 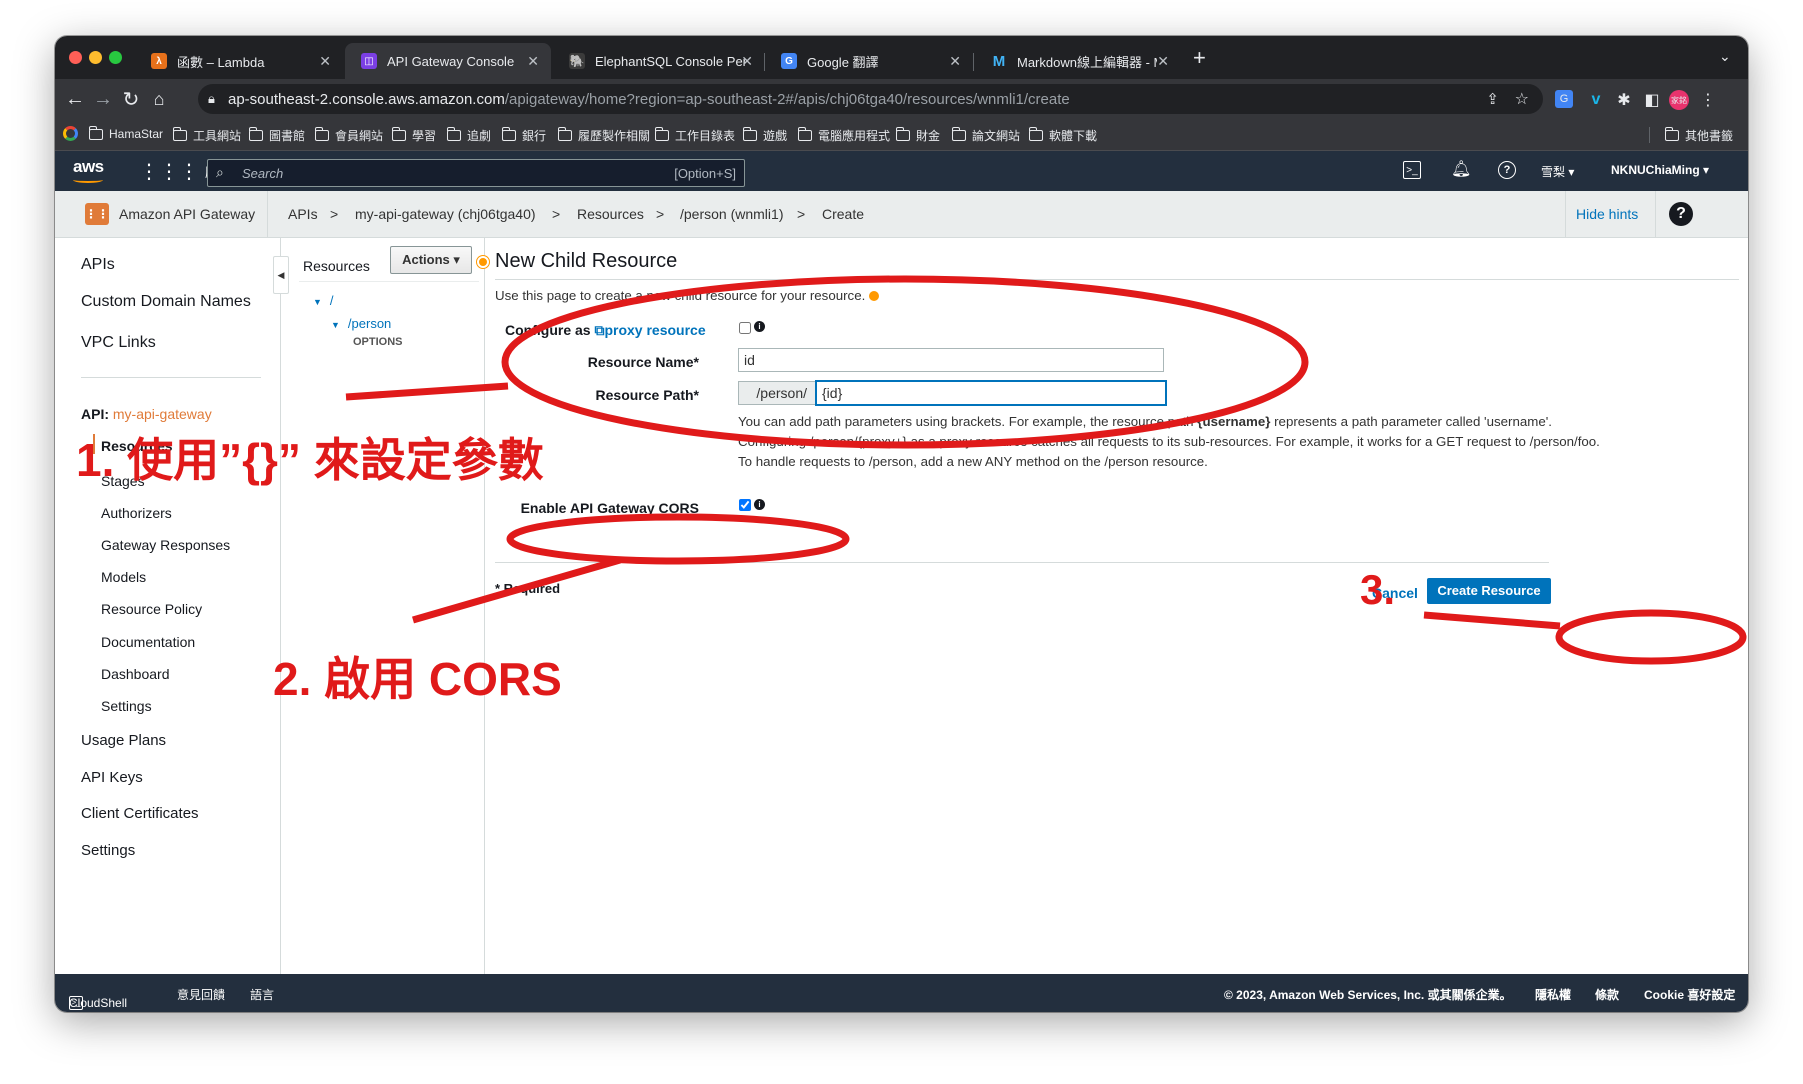 I want to click on annotation-ellipse-path, so click(x=905, y=362).